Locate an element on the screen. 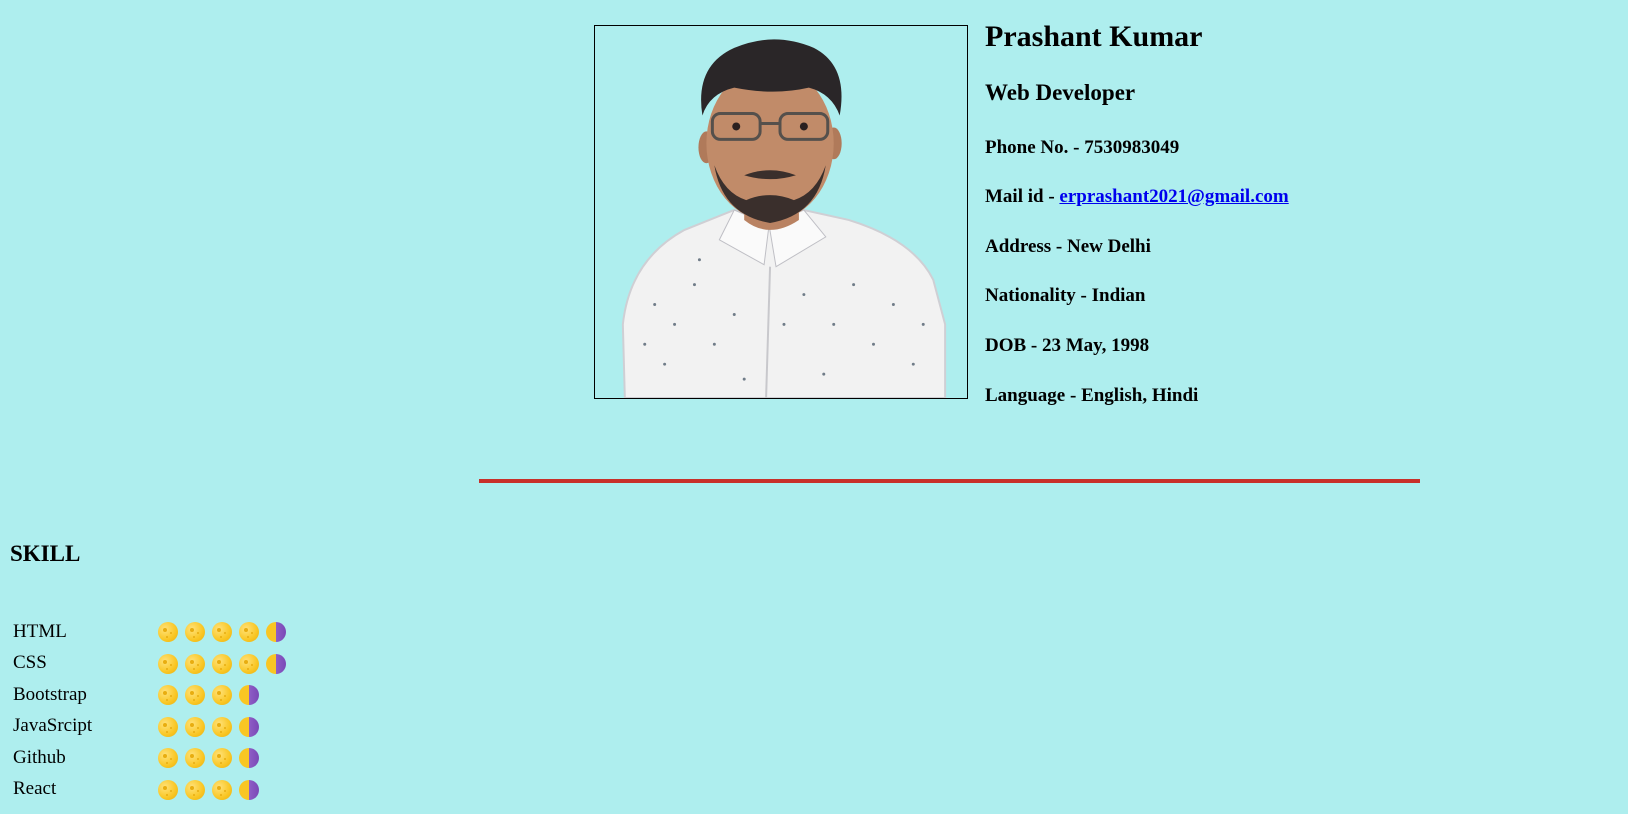  skill-row: React is located at coordinates (151, 790).